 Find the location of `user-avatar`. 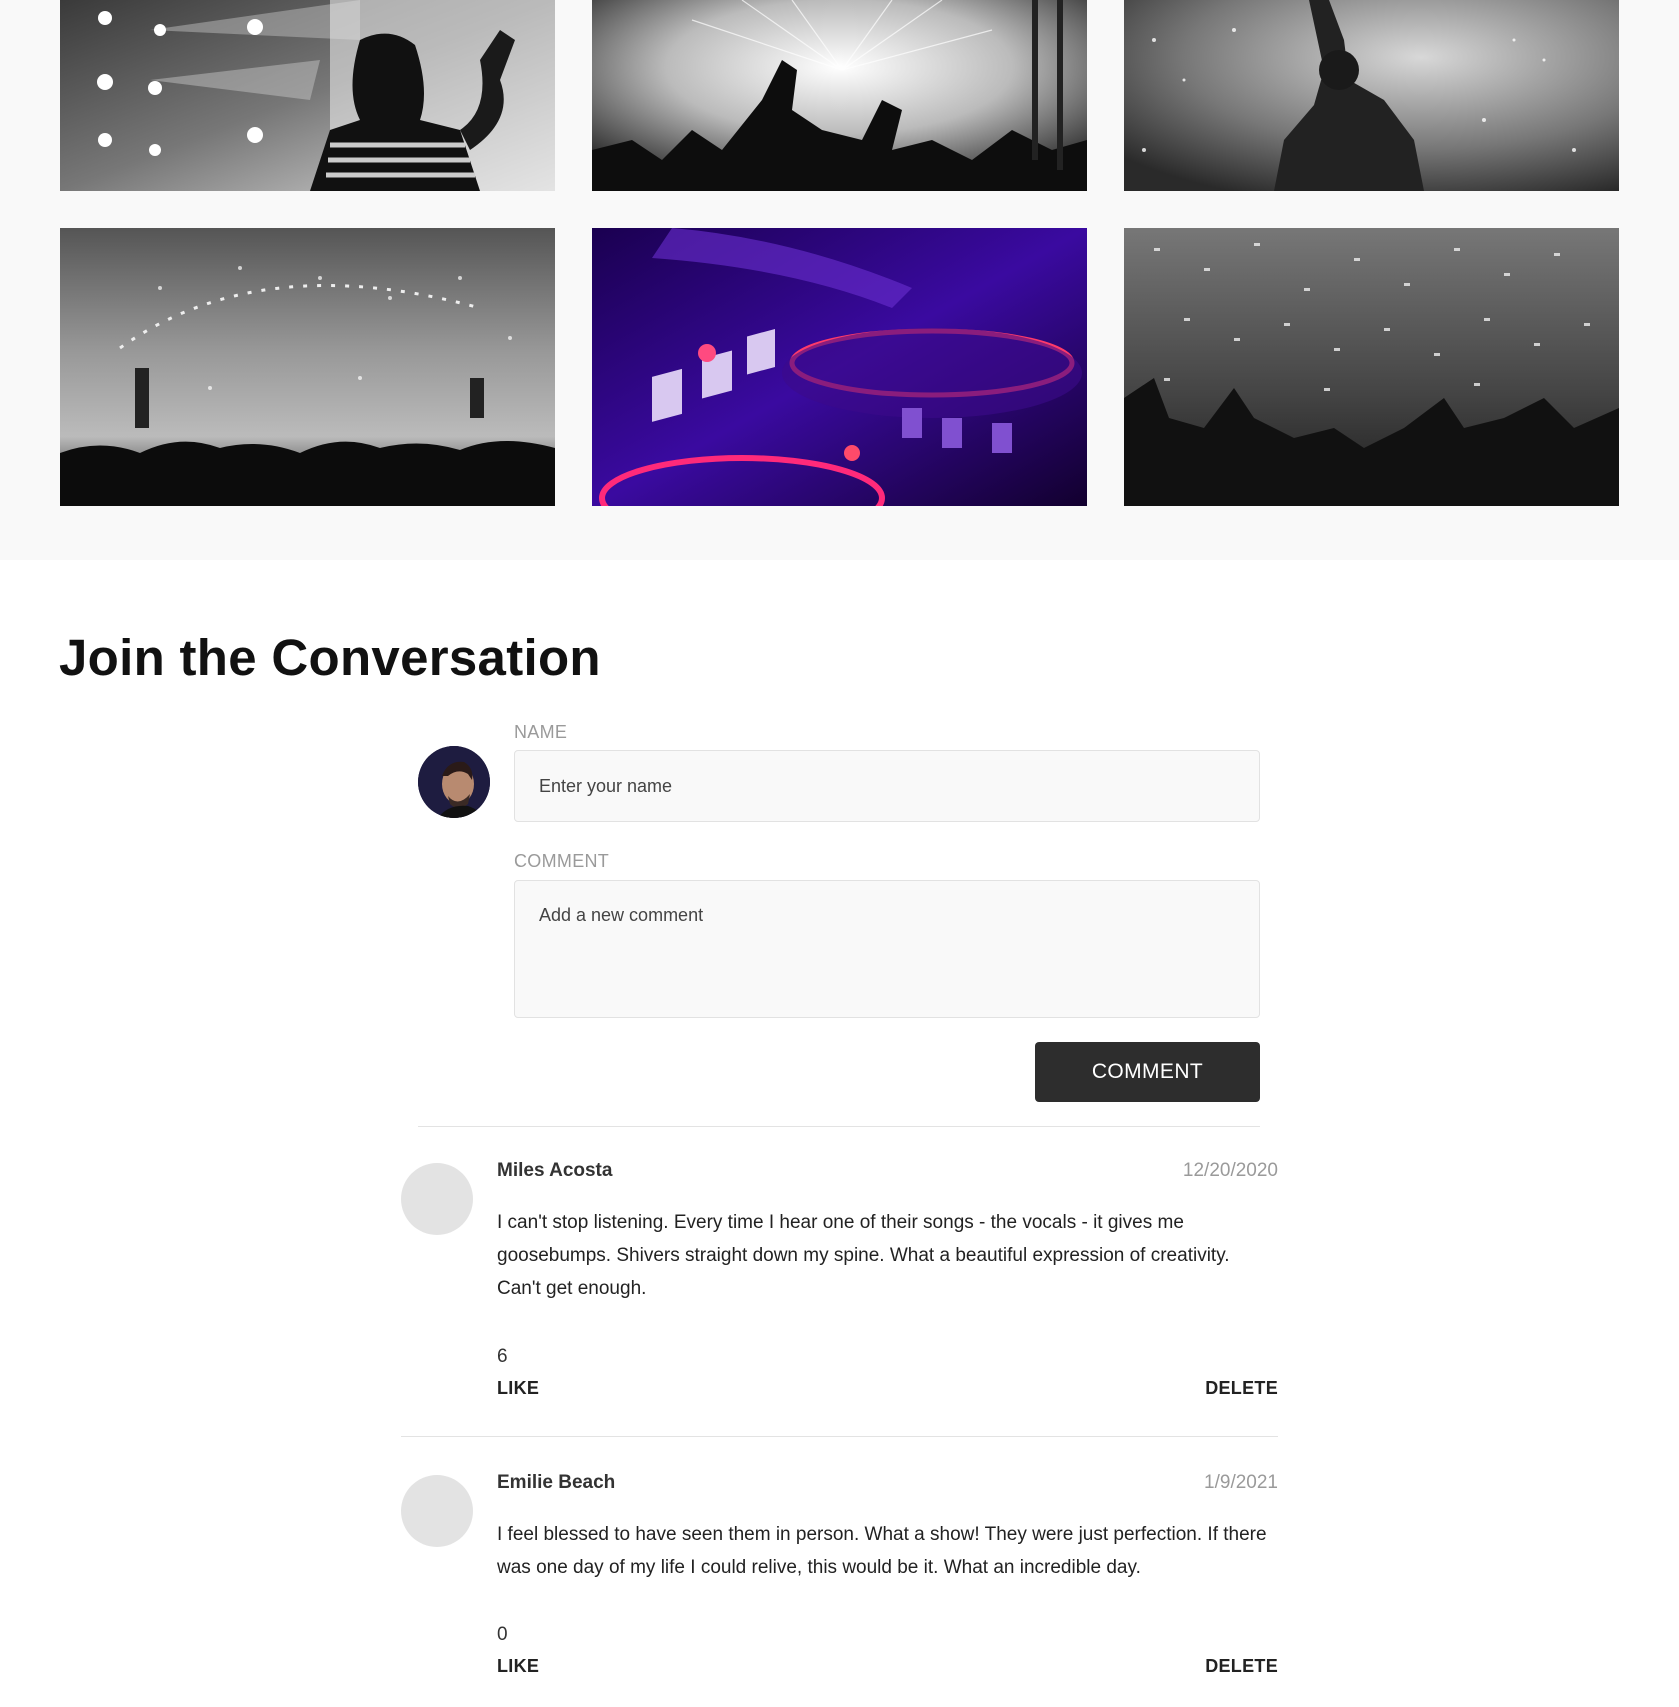

user-avatar is located at coordinates (454, 782).